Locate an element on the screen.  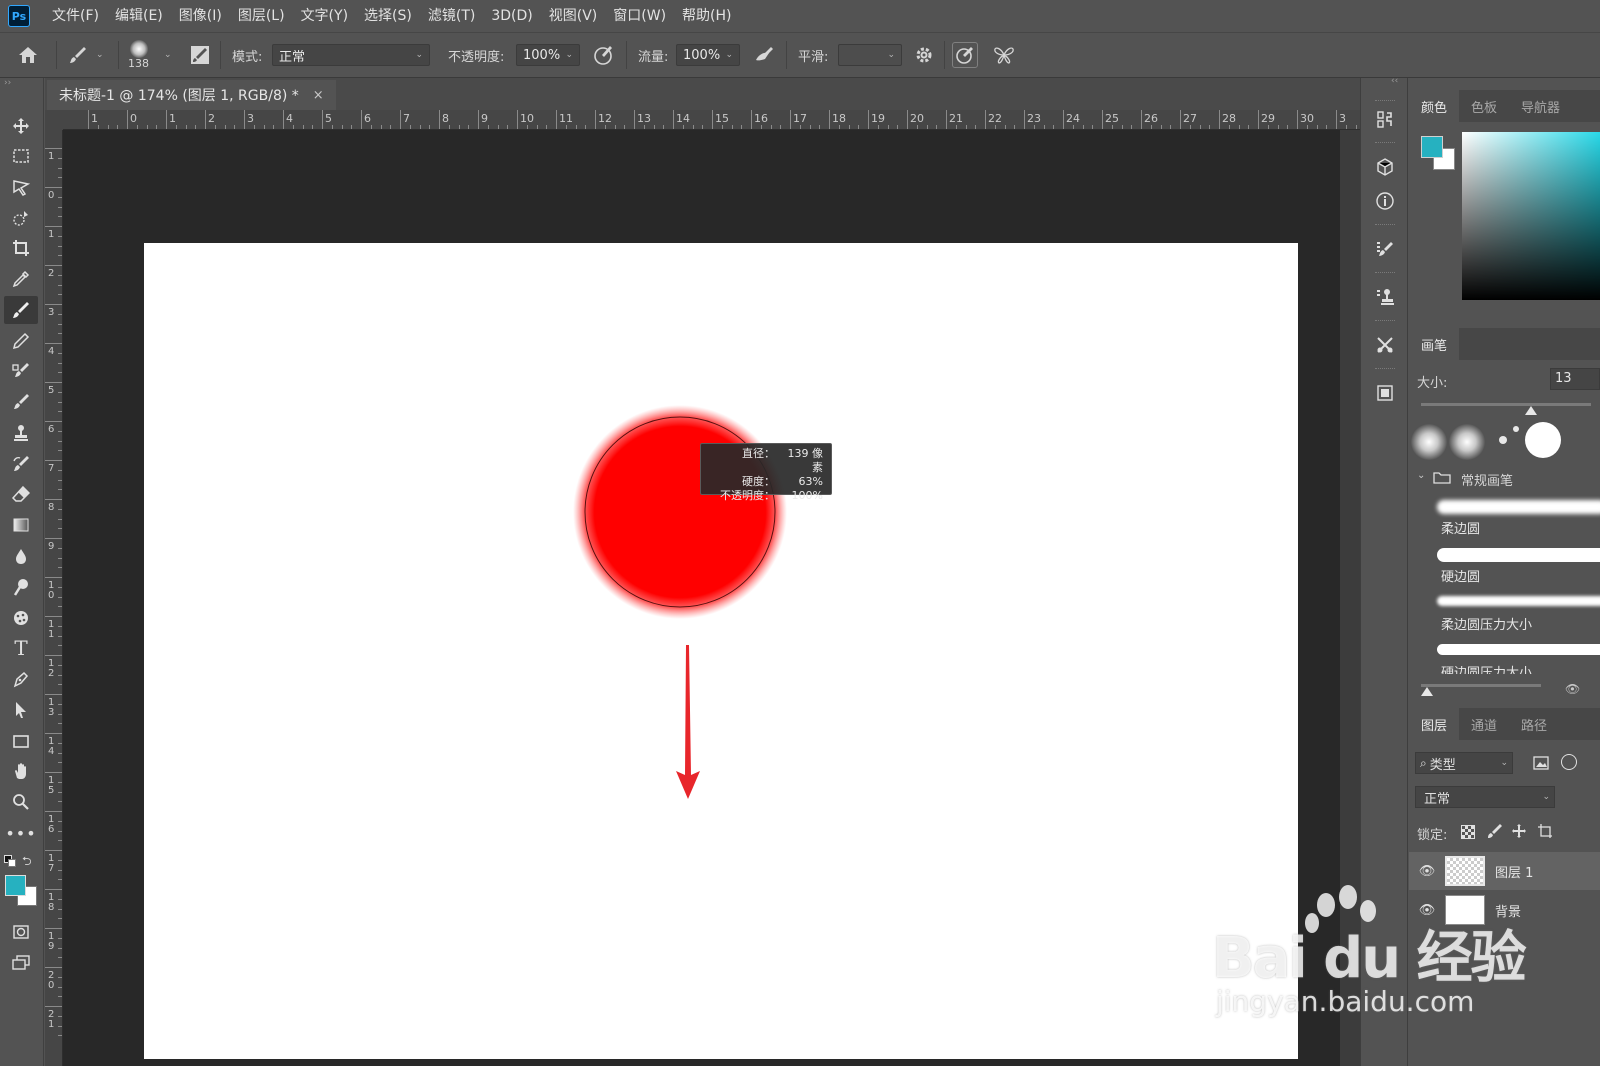
pressure-opacity-icon is located at coordinates (604, 55).